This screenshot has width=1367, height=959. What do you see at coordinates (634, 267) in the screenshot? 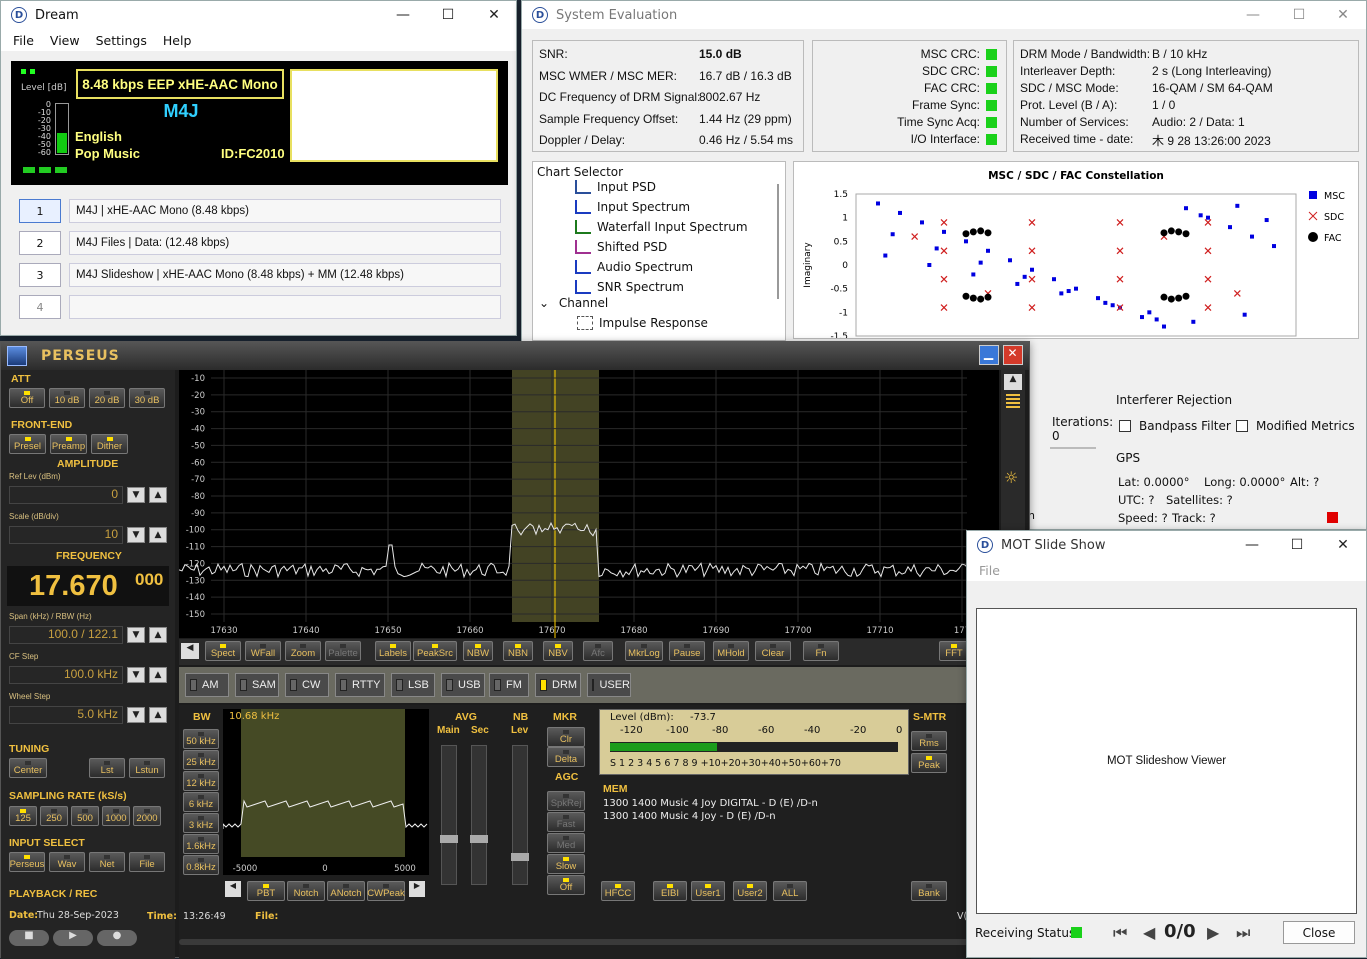
I see `tree-item: Audio Spectrum` at bounding box center [634, 267].